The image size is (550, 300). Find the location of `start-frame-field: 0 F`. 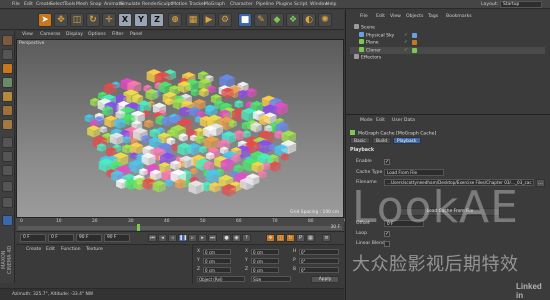

start-frame-field: 0 F is located at coordinates (33, 238).